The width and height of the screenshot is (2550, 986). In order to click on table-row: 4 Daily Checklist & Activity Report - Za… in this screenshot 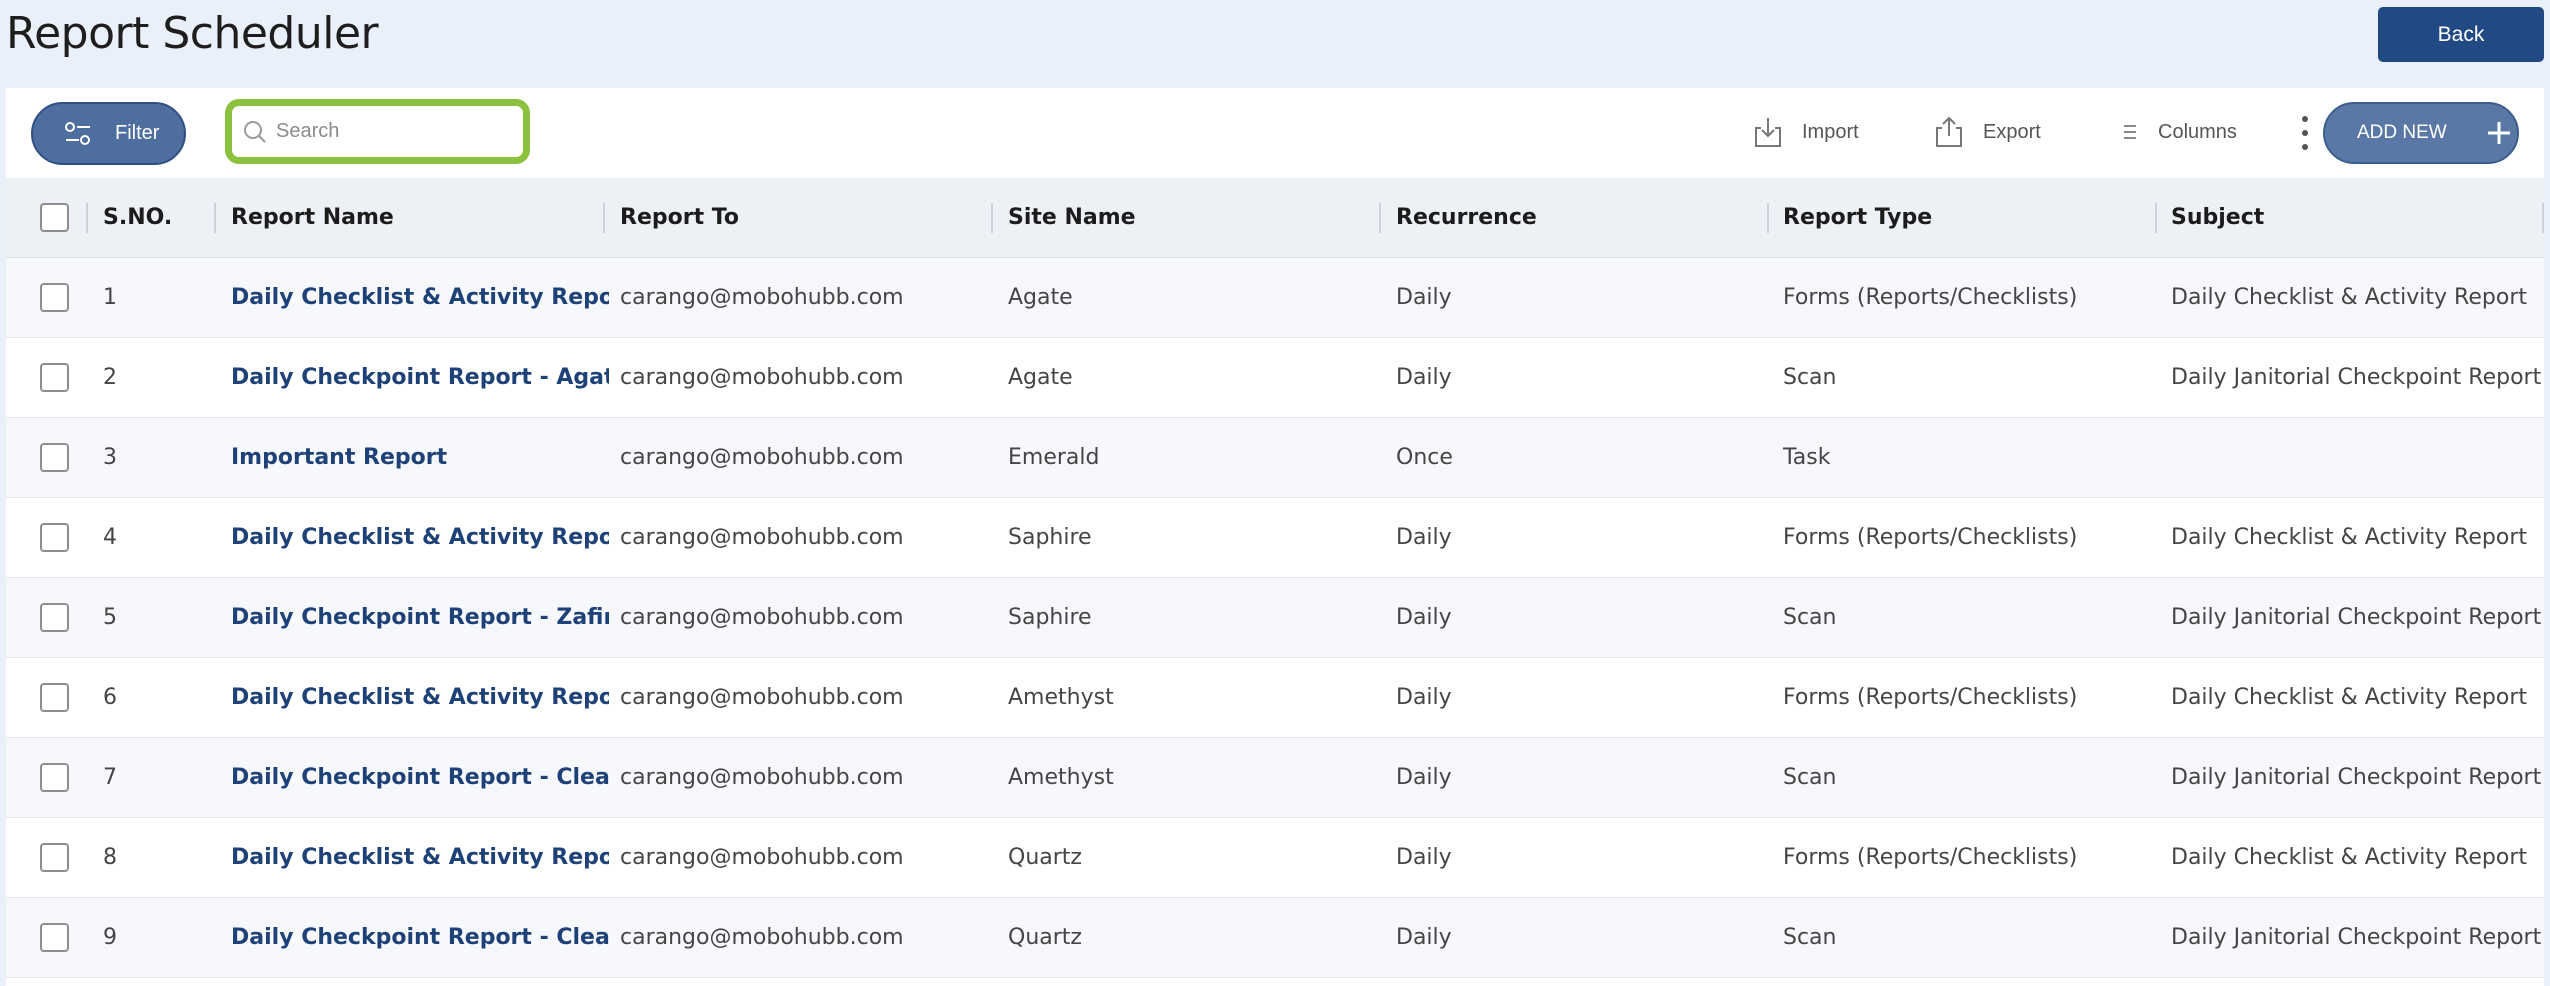, I will do `click(1275, 538)`.